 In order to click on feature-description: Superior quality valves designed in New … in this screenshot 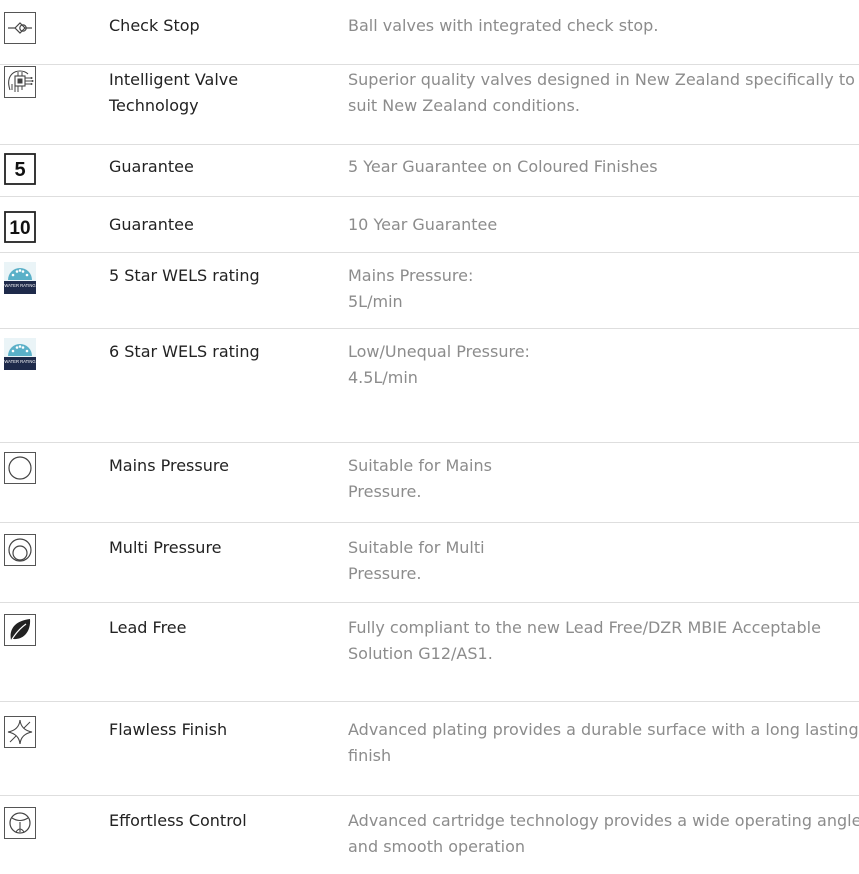, I will do `click(601, 92)`.